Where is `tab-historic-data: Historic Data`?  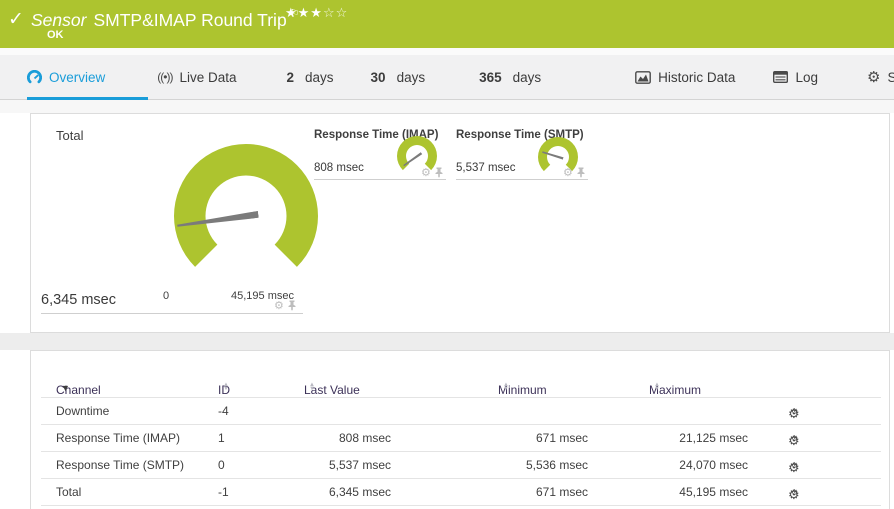 tab-historic-data: Historic Data is located at coordinates (685, 77).